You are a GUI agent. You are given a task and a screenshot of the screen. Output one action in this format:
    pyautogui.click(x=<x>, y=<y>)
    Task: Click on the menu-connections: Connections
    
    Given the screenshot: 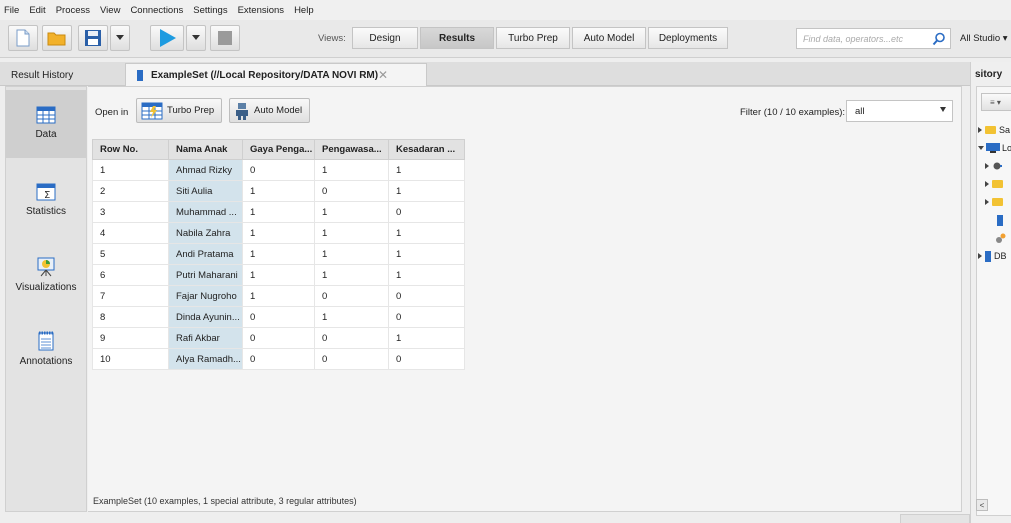 What is the action you would take?
    pyautogui.click(x=156, y=10)
    